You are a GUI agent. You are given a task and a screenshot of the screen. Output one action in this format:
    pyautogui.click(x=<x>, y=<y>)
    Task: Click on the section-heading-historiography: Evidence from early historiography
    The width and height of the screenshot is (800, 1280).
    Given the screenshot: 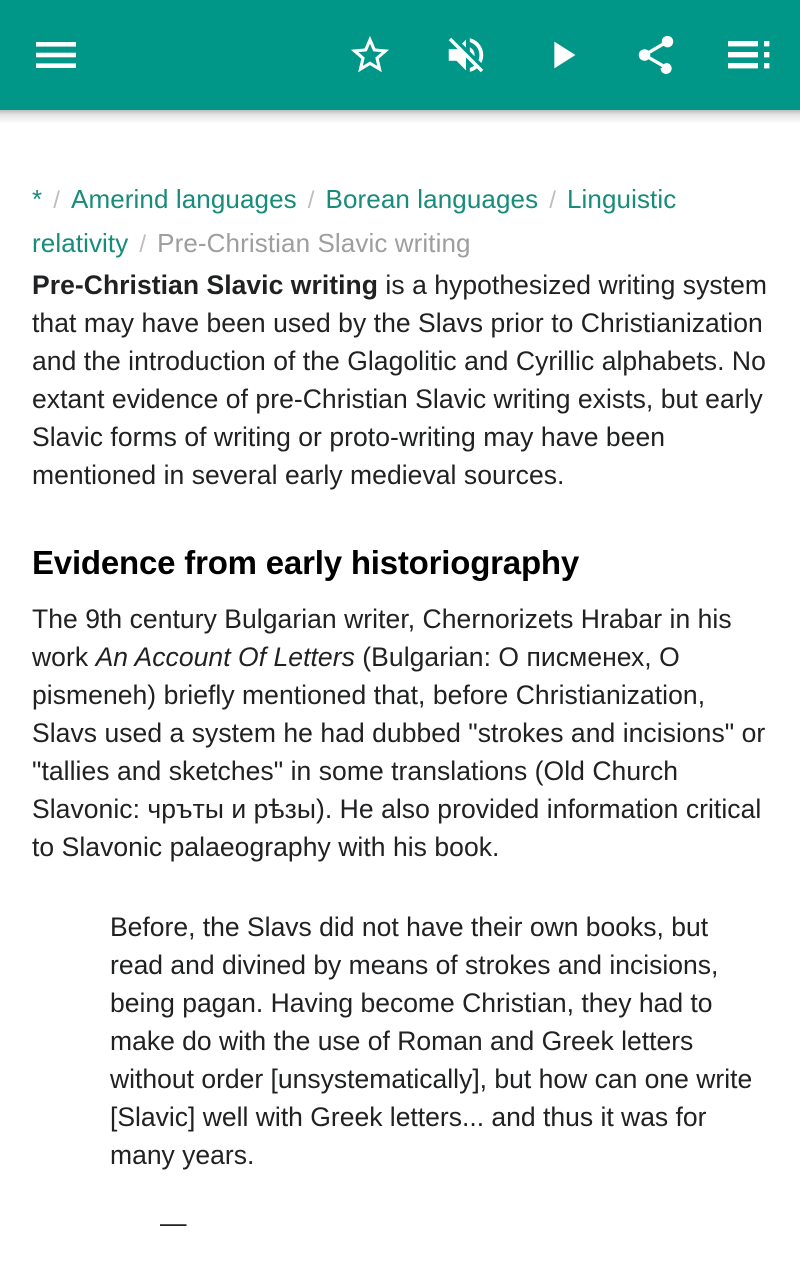 What is the action you would take?
    pyautogui.click(x=306, y=562)
    